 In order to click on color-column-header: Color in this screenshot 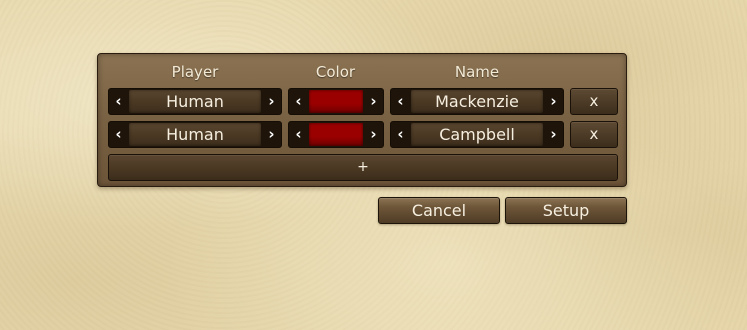, I will do `click(335, 72)`.